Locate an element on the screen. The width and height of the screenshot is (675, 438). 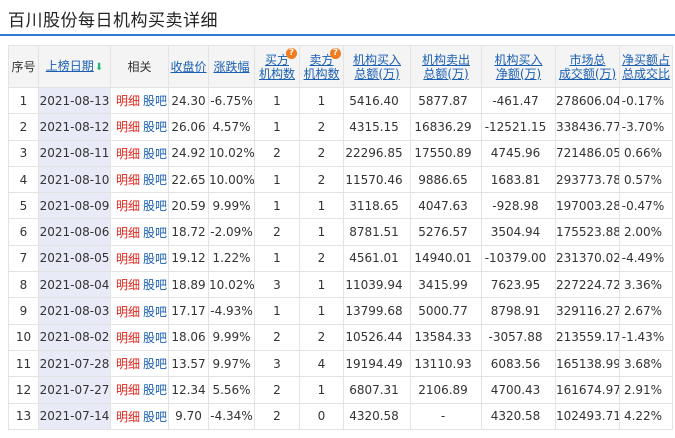
cell-close: 18.89 is located at coordinates (188, 285).